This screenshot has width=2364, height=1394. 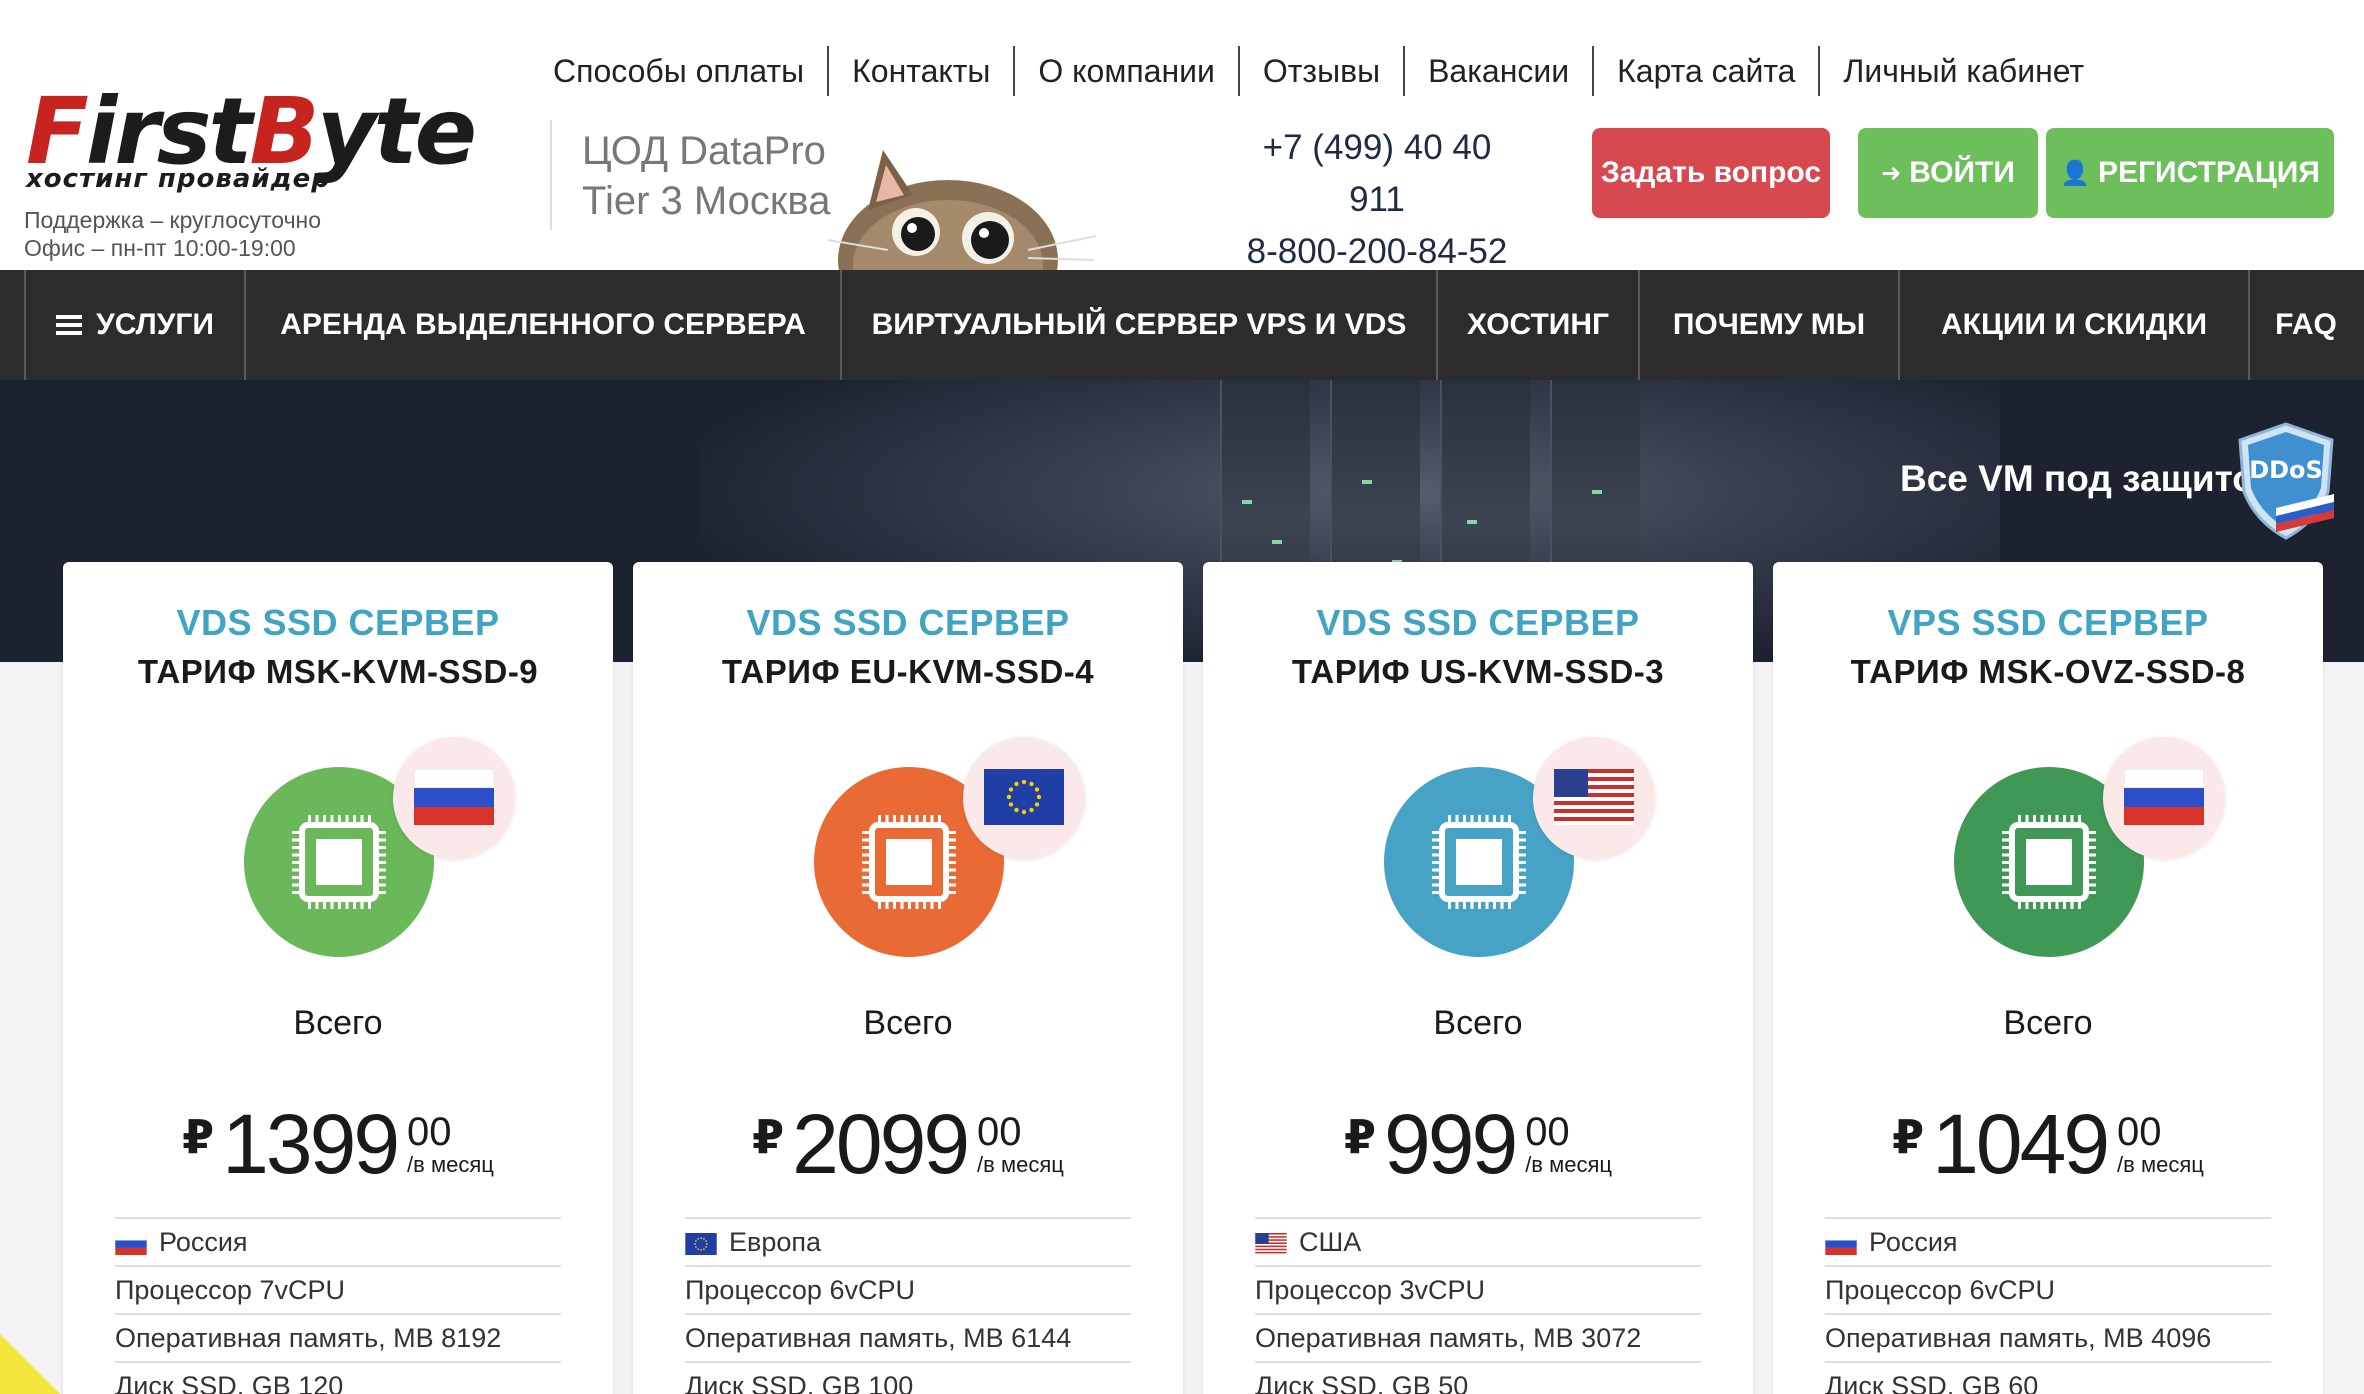 What do you see at coordinates (1497, 71) in the screenshot?
I see `top-nav-vacancies: Вакансии` at bounding box center [1497, 71].